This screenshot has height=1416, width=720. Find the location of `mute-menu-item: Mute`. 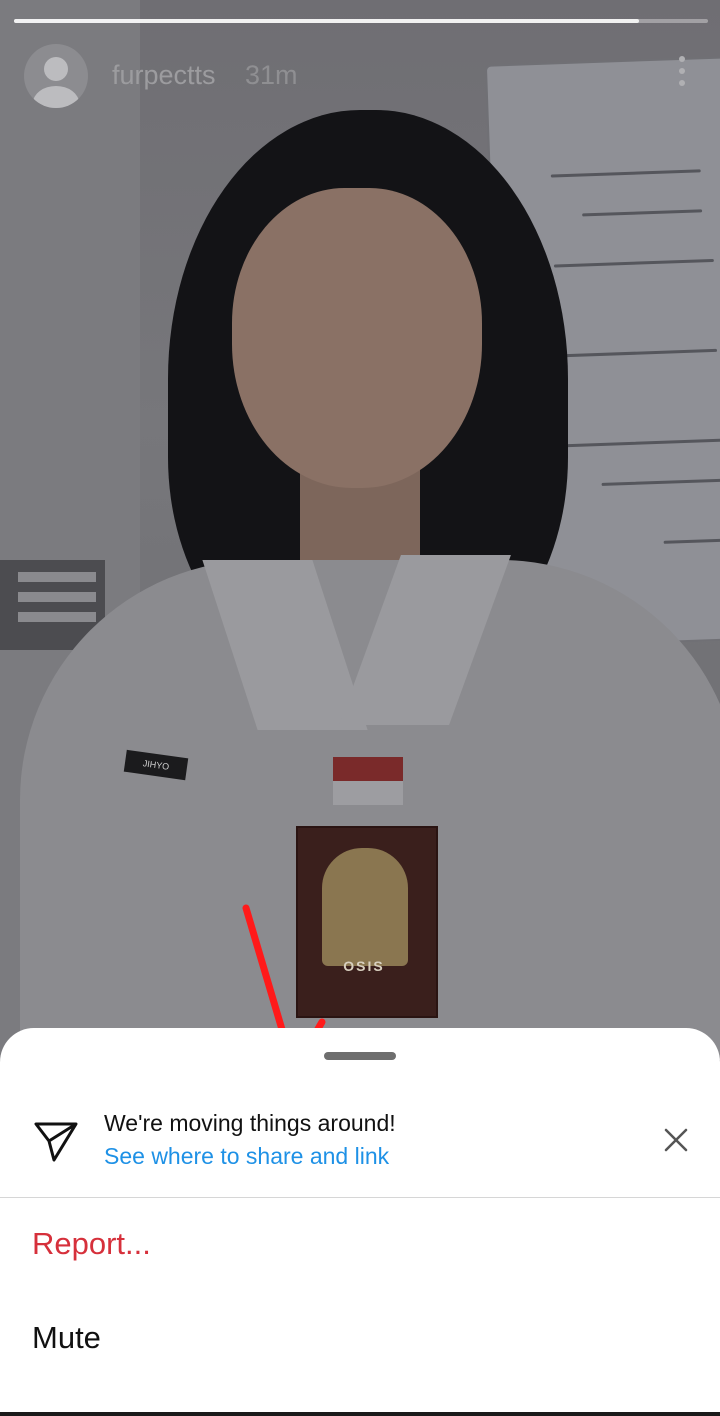

mute-menu-item: Mute is located at coordinates (66, 1338).